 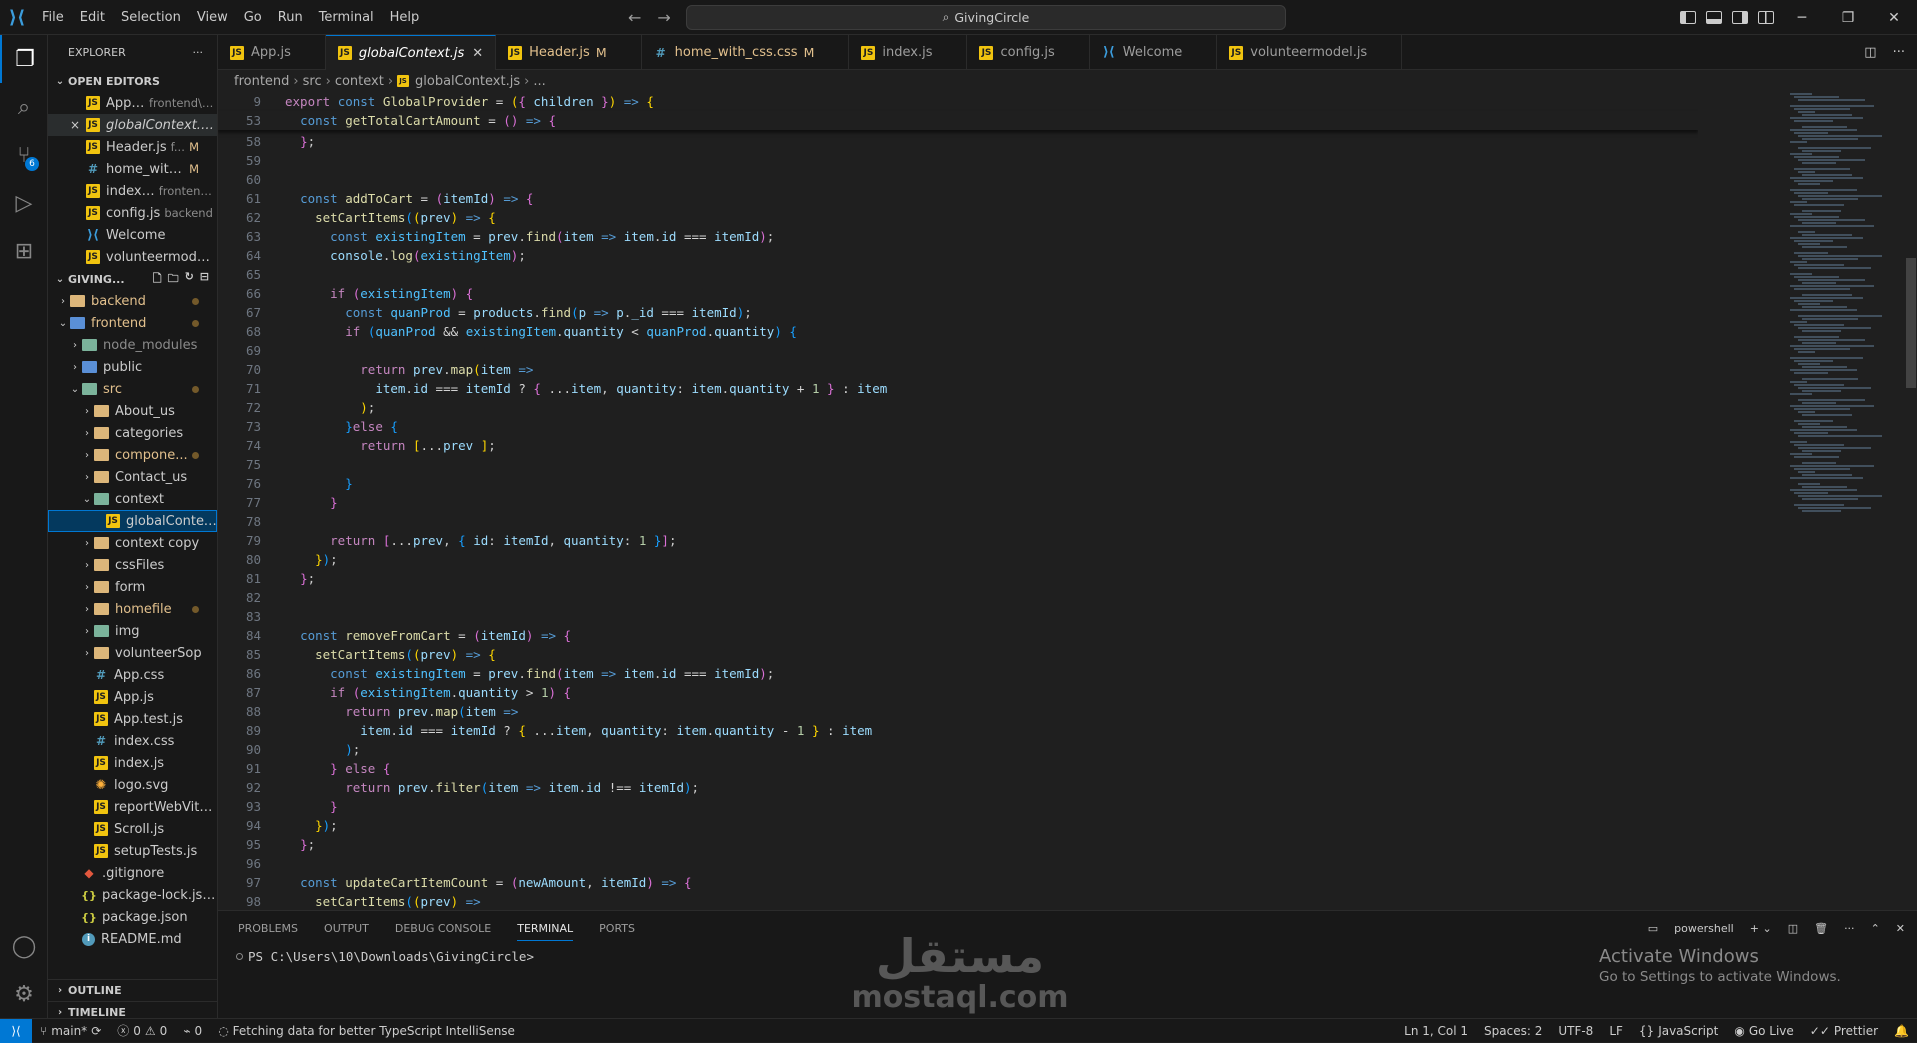 I want to click on code-line: 95 };, so click(x=958, y=844).